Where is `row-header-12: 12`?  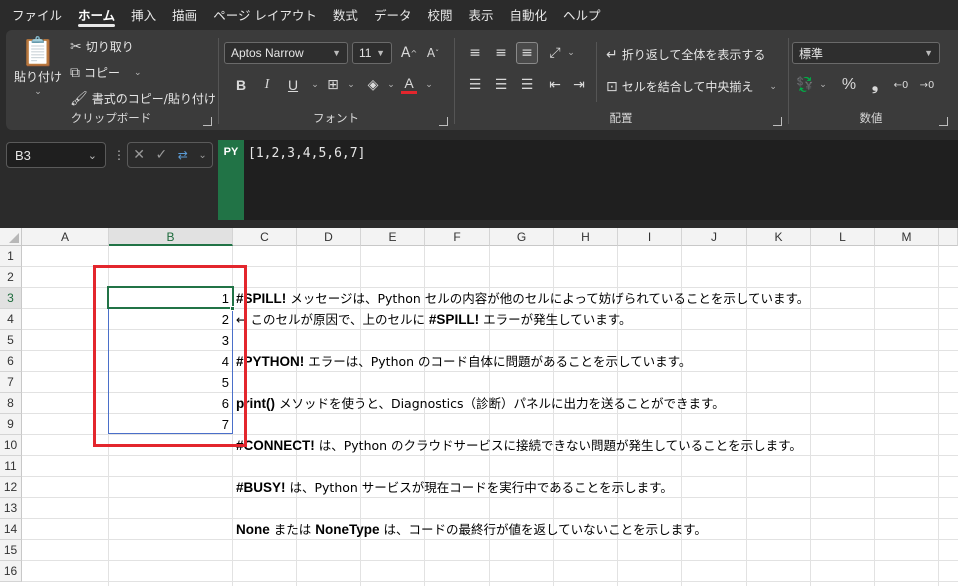
row-header-12: 12 is located at coordinates (11, 487).